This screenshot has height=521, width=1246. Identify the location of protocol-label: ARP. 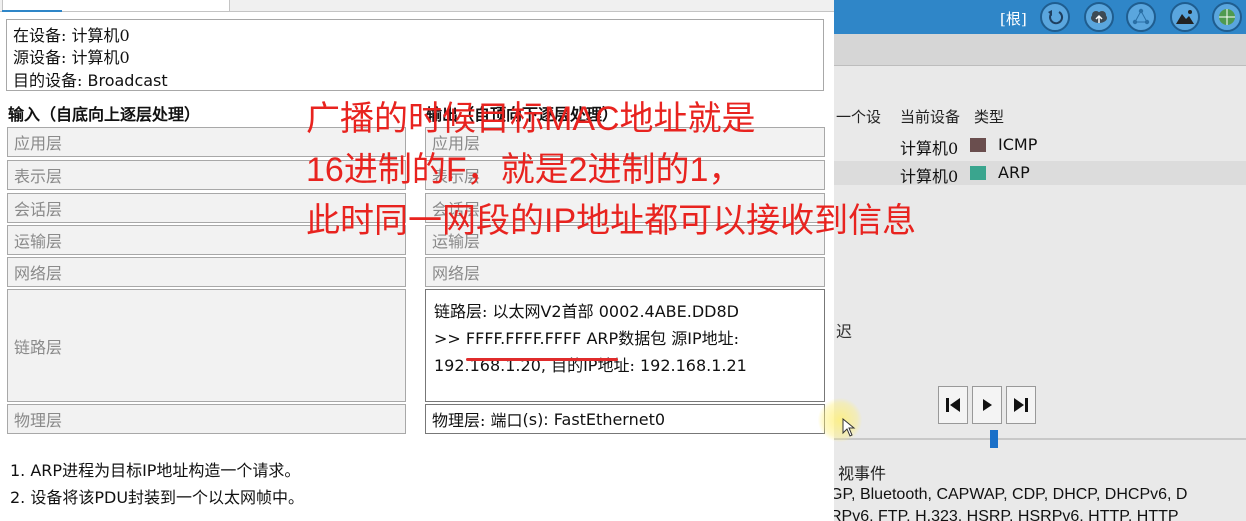
(602, 338).